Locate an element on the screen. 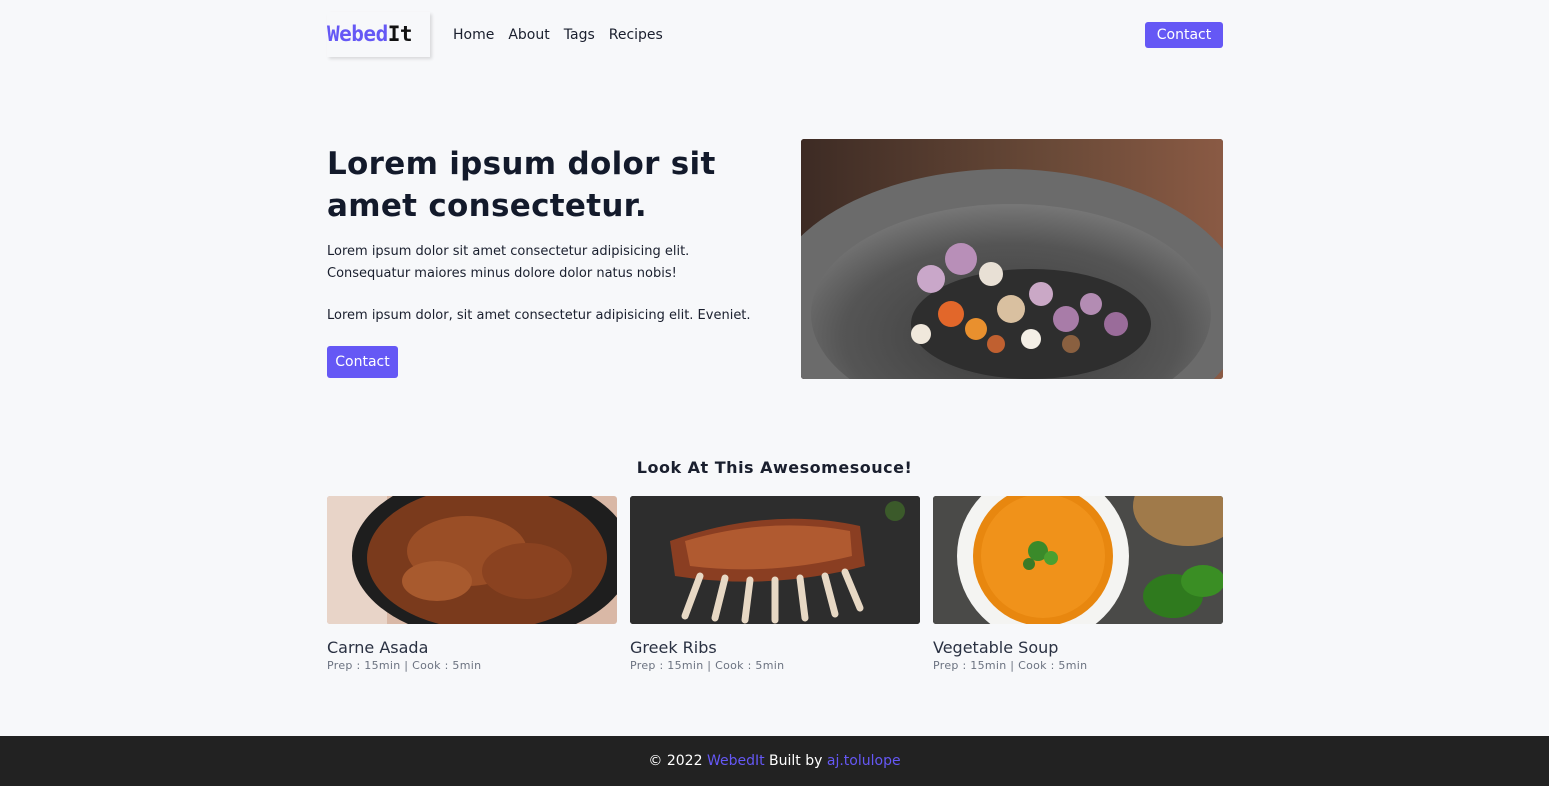  recipe-image-carne-asada is located at coordinates (472, 560).